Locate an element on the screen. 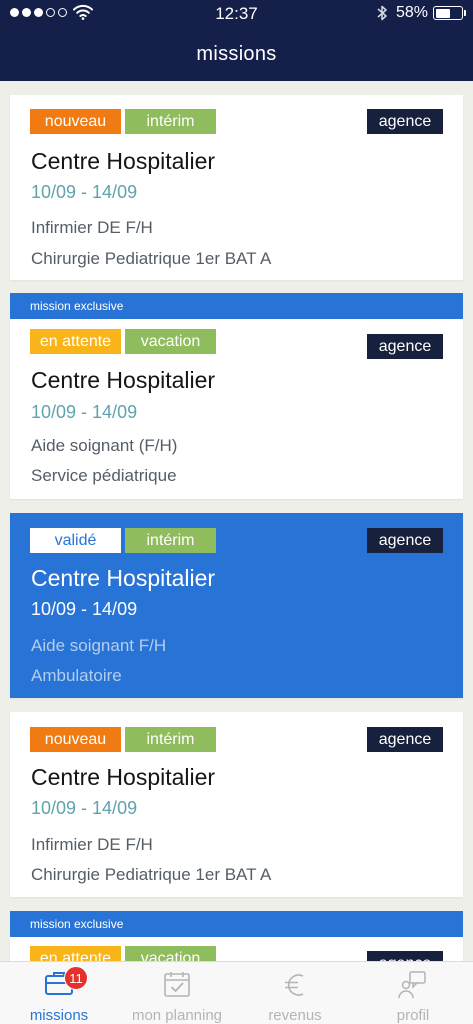 This screenshot has width=473, height=1024. missions-badge: 11 is located at coordinates (76, 978).